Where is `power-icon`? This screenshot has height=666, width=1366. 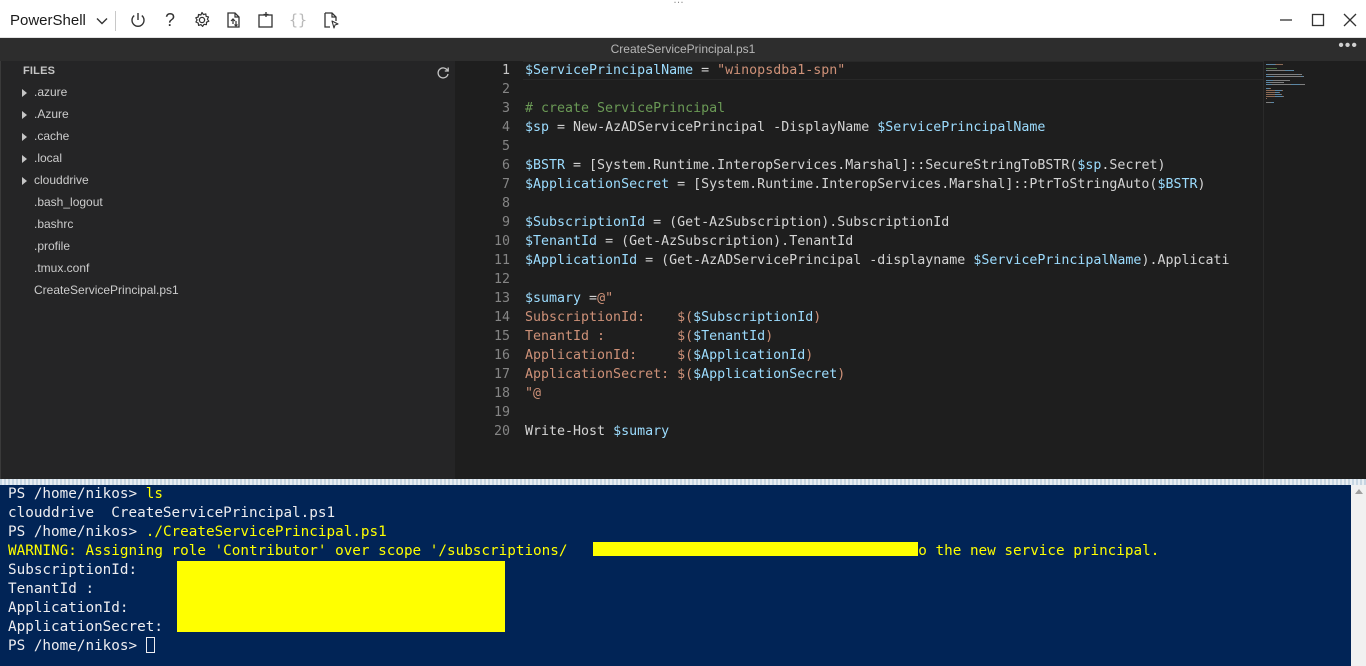 power-icon is located at coordinates (138, 20).